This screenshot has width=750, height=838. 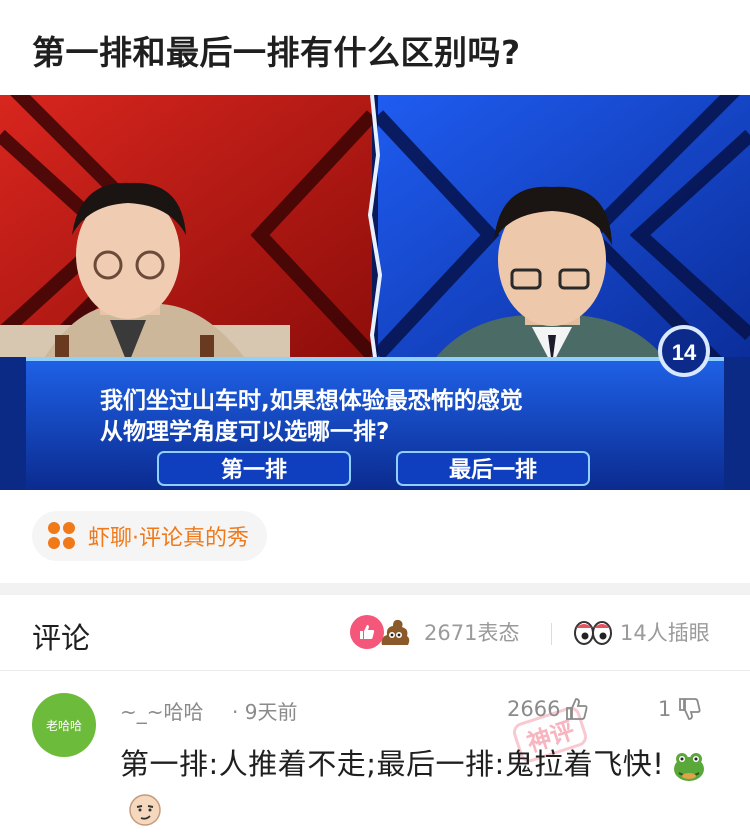 I want to click on post-title: 第一排和最后一排有什么区别吗?, so click(x=276, y=52).